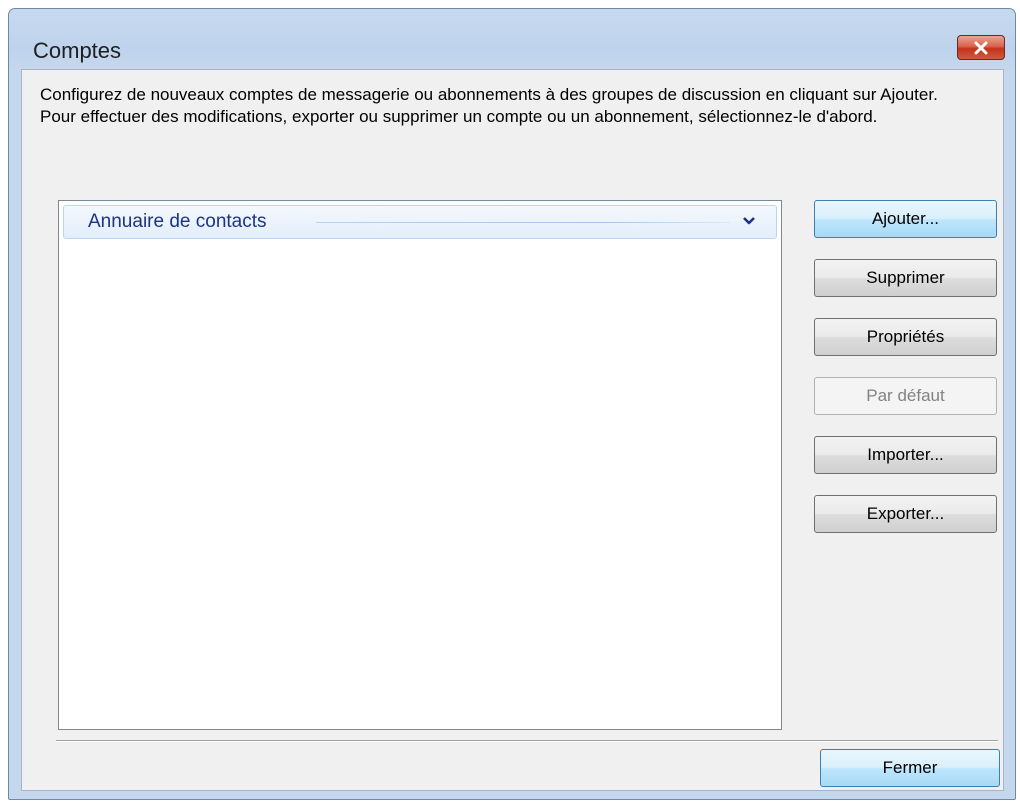 The height and width of the screenshot is (803, 1020). What do you see at coordinates (527, 741) in the screenshot?
I see `footer-divider` at bounding box center [527, 741].